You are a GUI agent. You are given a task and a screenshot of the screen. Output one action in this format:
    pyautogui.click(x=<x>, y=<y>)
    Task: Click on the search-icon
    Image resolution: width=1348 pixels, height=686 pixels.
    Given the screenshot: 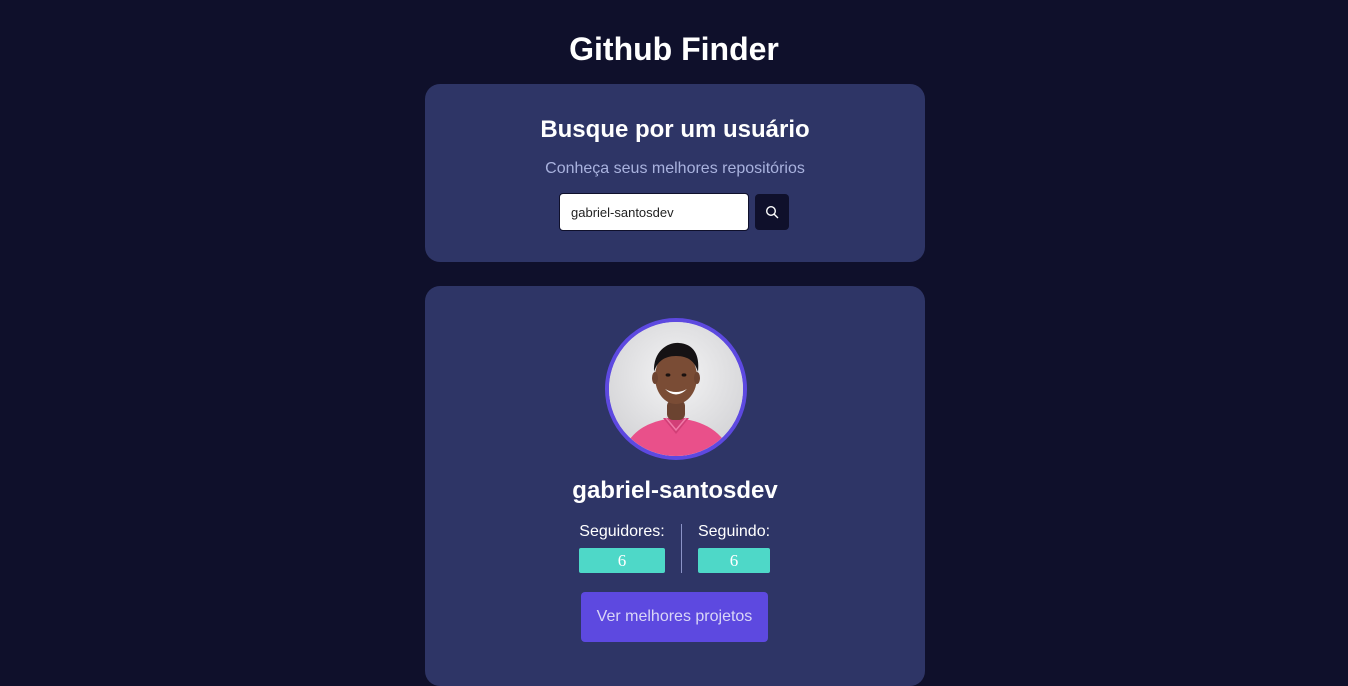 What is the action you would take?
    pyautogui.click(x=772, y=212)
    